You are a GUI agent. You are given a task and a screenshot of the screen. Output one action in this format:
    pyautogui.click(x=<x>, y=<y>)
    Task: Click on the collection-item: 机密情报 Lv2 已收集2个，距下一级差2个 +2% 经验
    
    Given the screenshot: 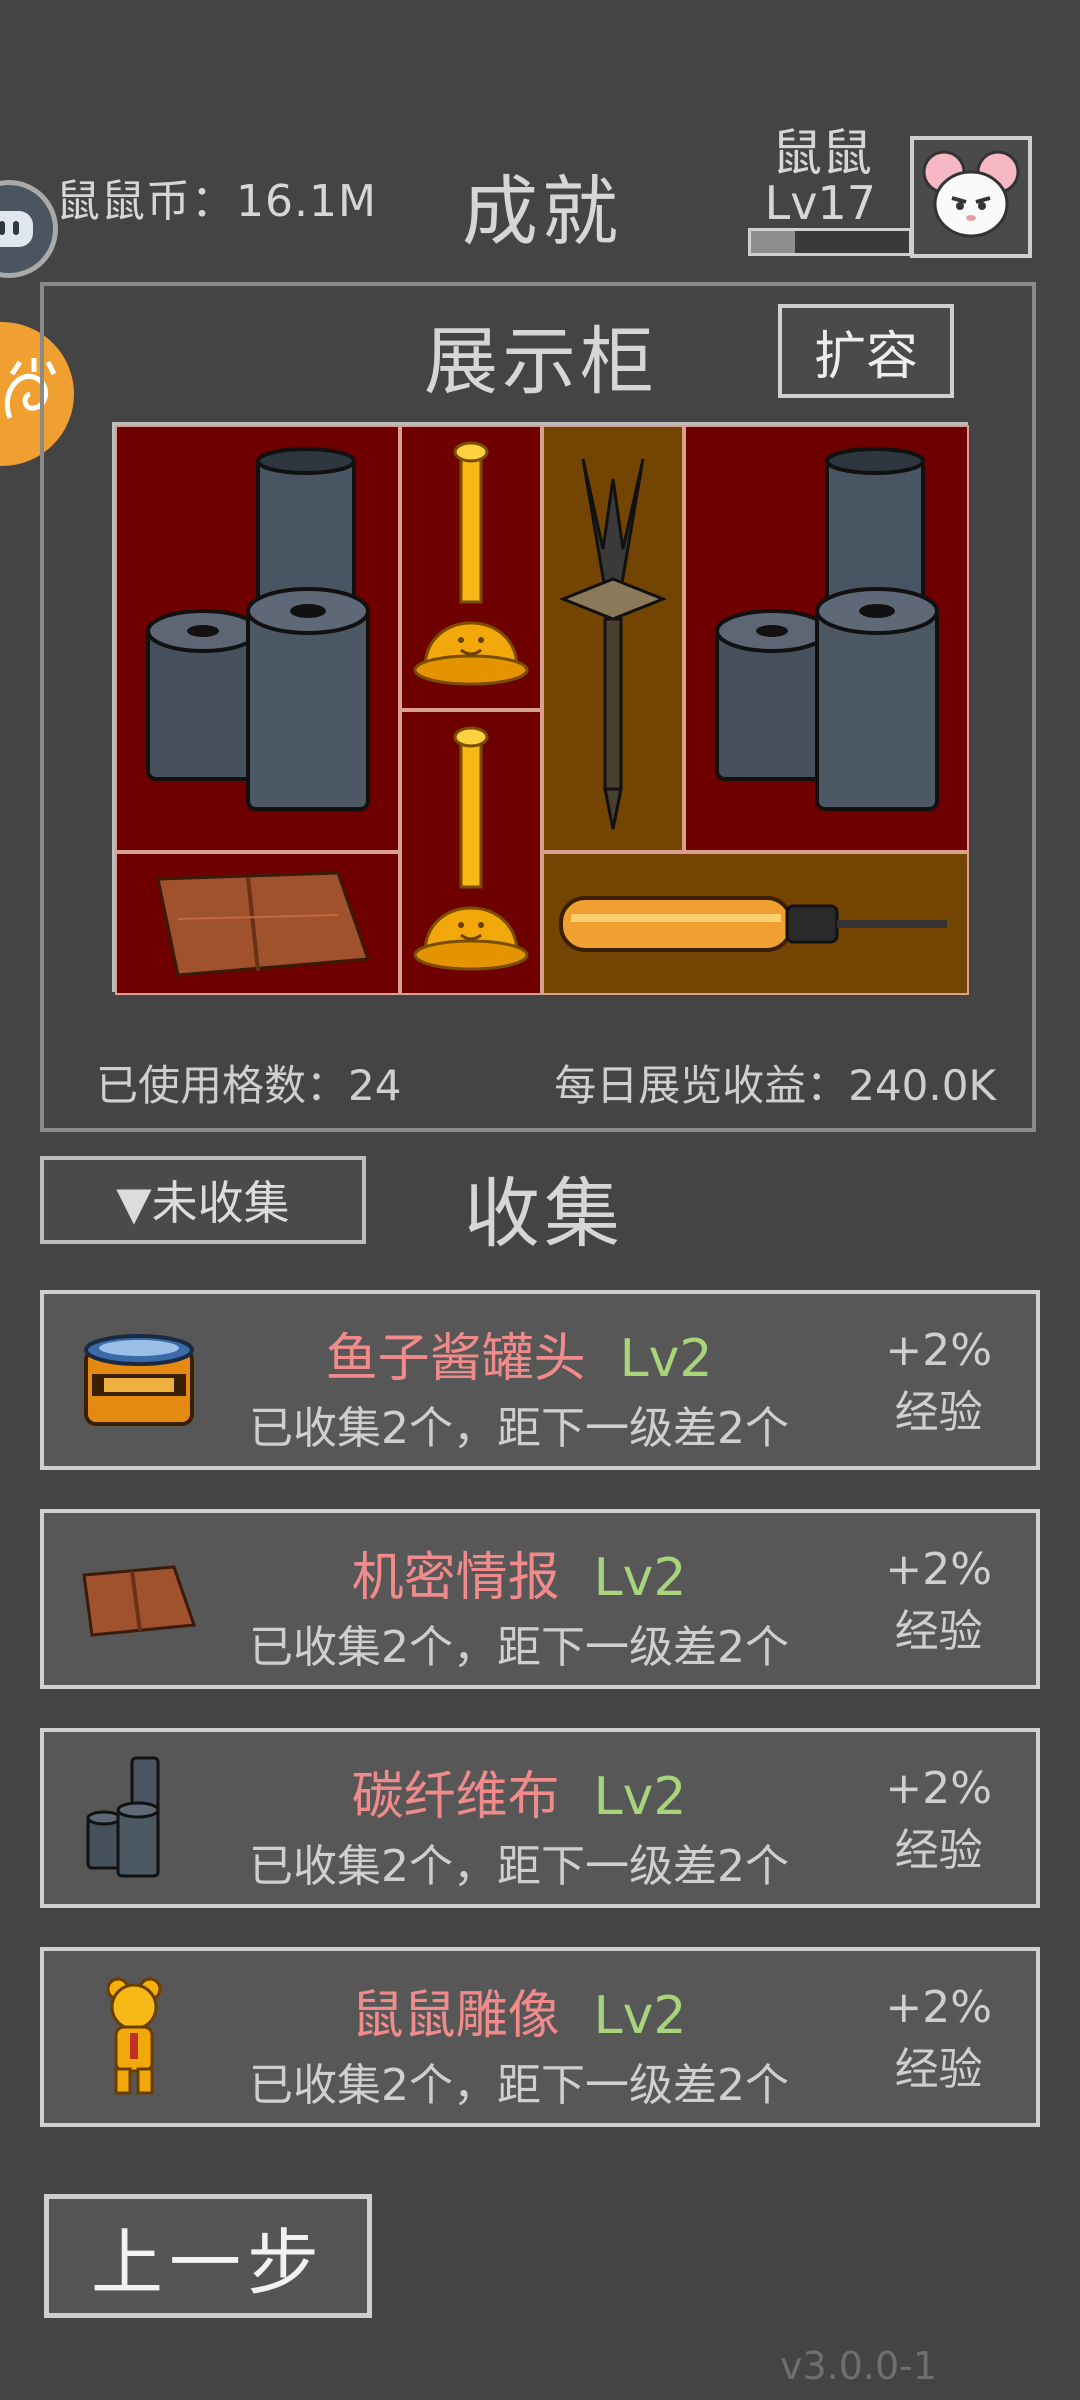 What is the action you would take?
    pyautogui.click(x=540, y=1599)
    